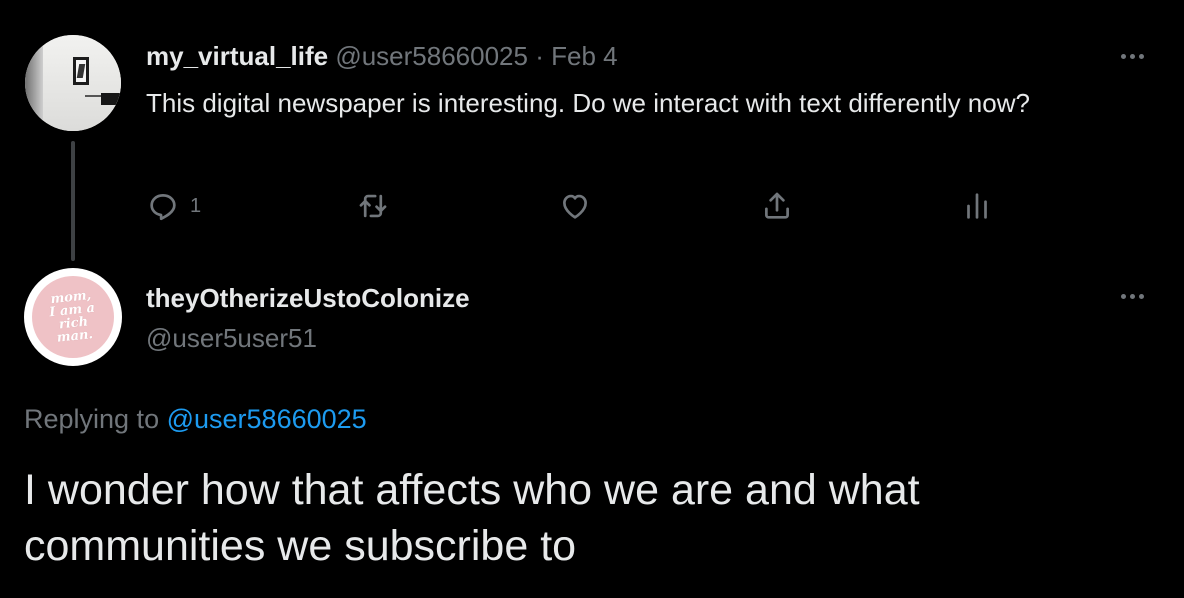 Image resolution: width=1184 pixels, height=598 pixels. I want to click on retweet-button, so click(378, 206).